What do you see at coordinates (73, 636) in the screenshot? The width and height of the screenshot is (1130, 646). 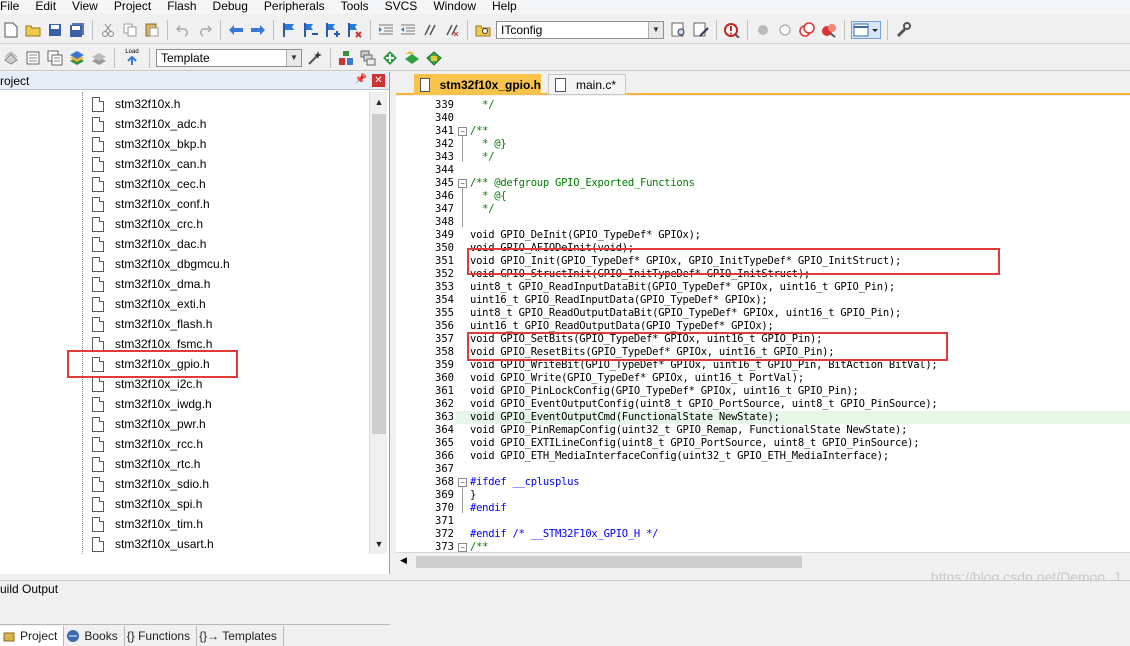 I see `books-icon` at bounding box center [73, 636].